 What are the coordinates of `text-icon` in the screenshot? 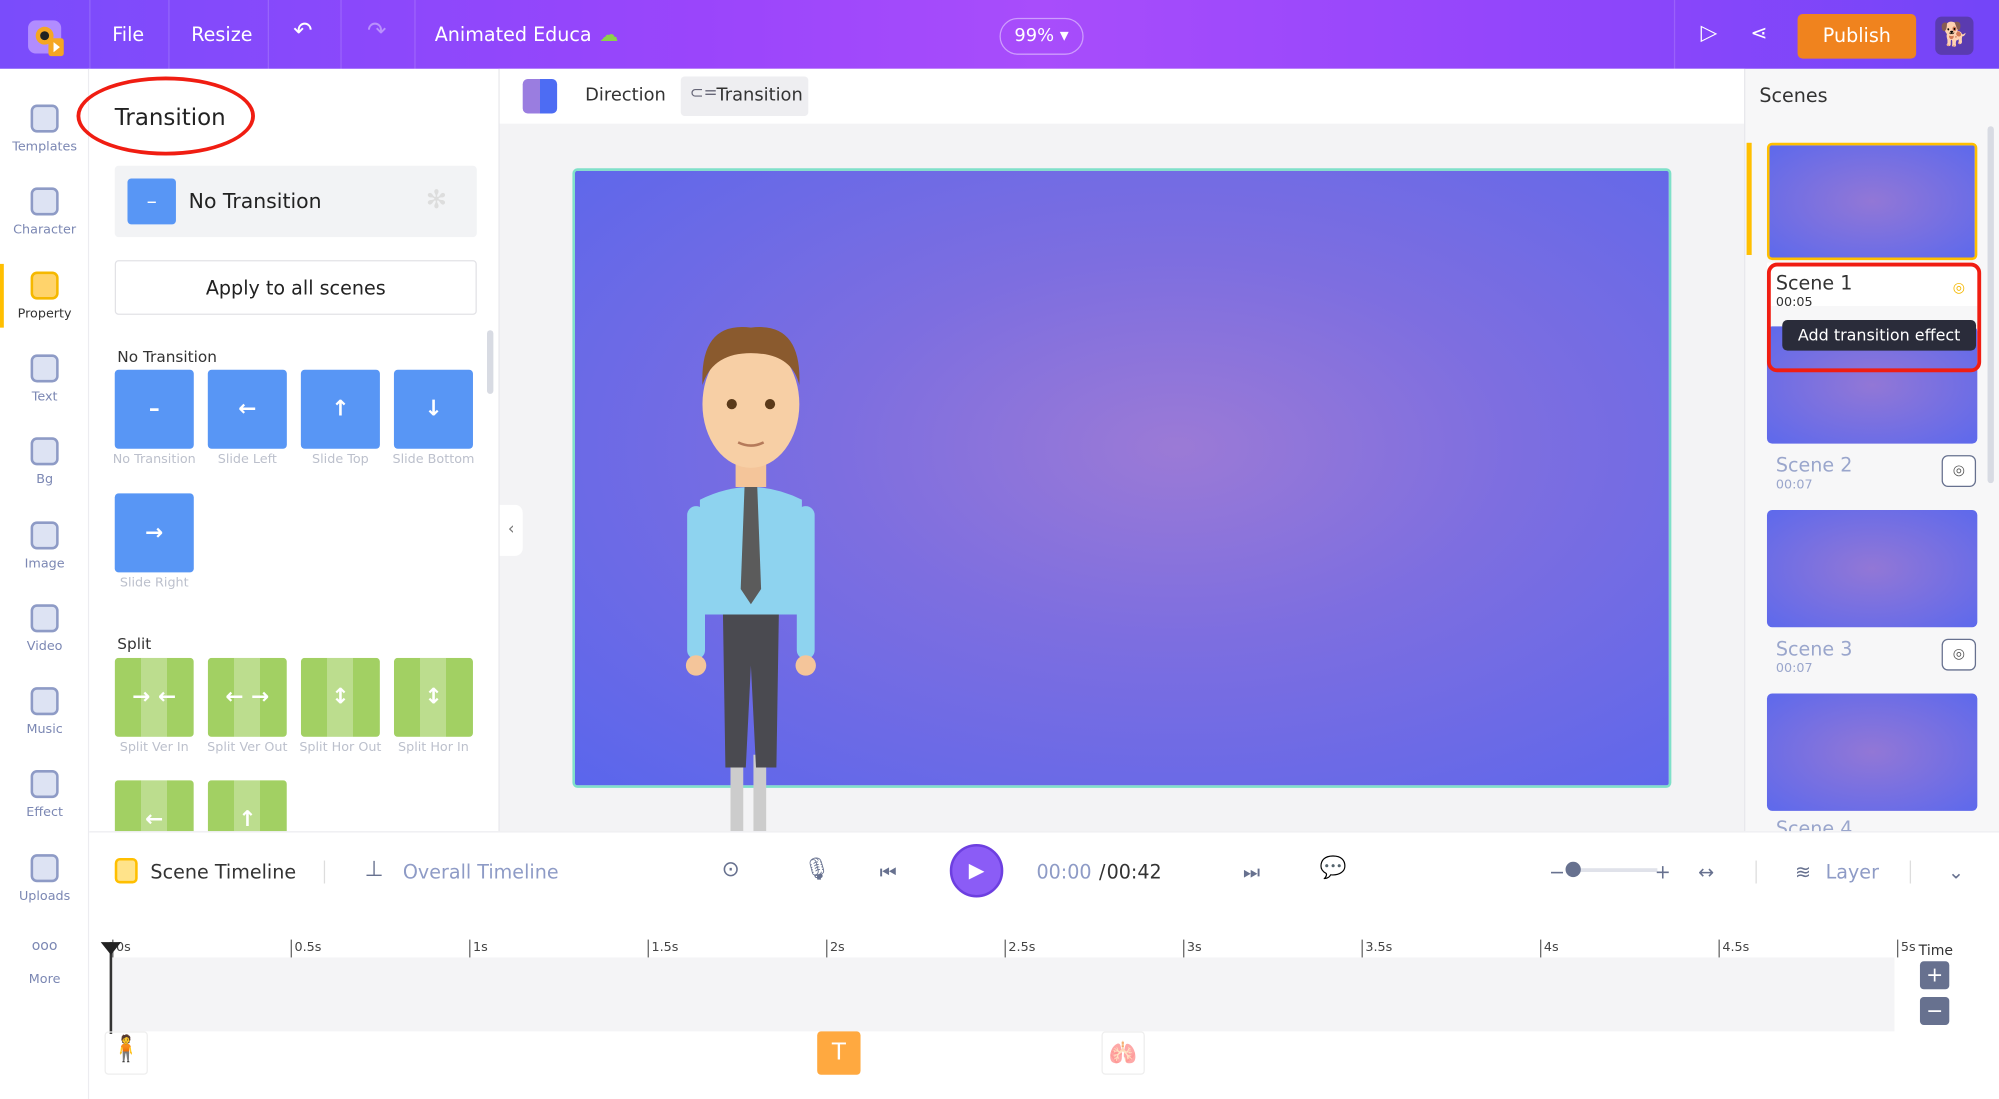 It's located at (44, 368).